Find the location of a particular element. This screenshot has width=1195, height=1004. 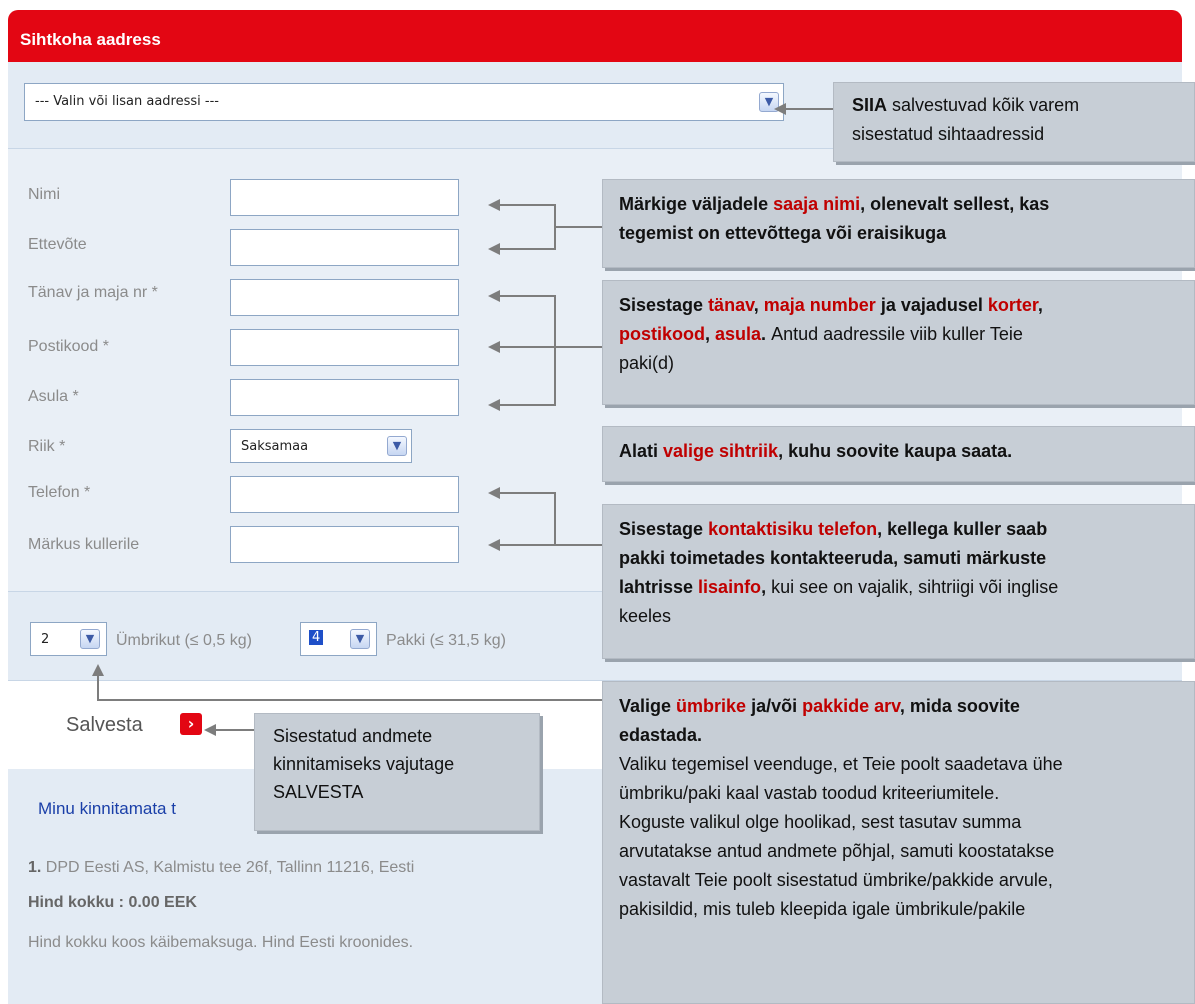

callout-highlight: ümbrike is located at coordinates (711, 706).